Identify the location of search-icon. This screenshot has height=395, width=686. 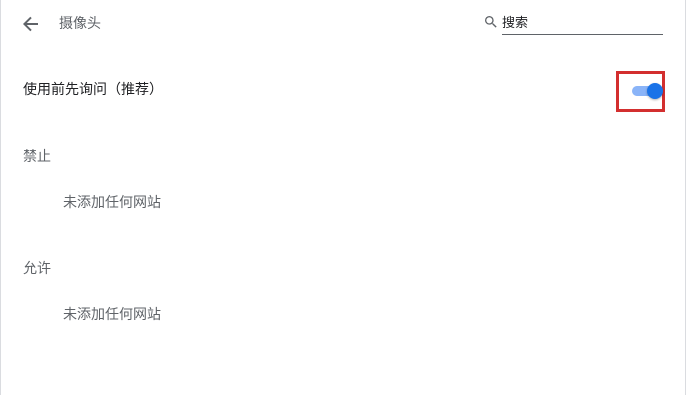
(491, 22).